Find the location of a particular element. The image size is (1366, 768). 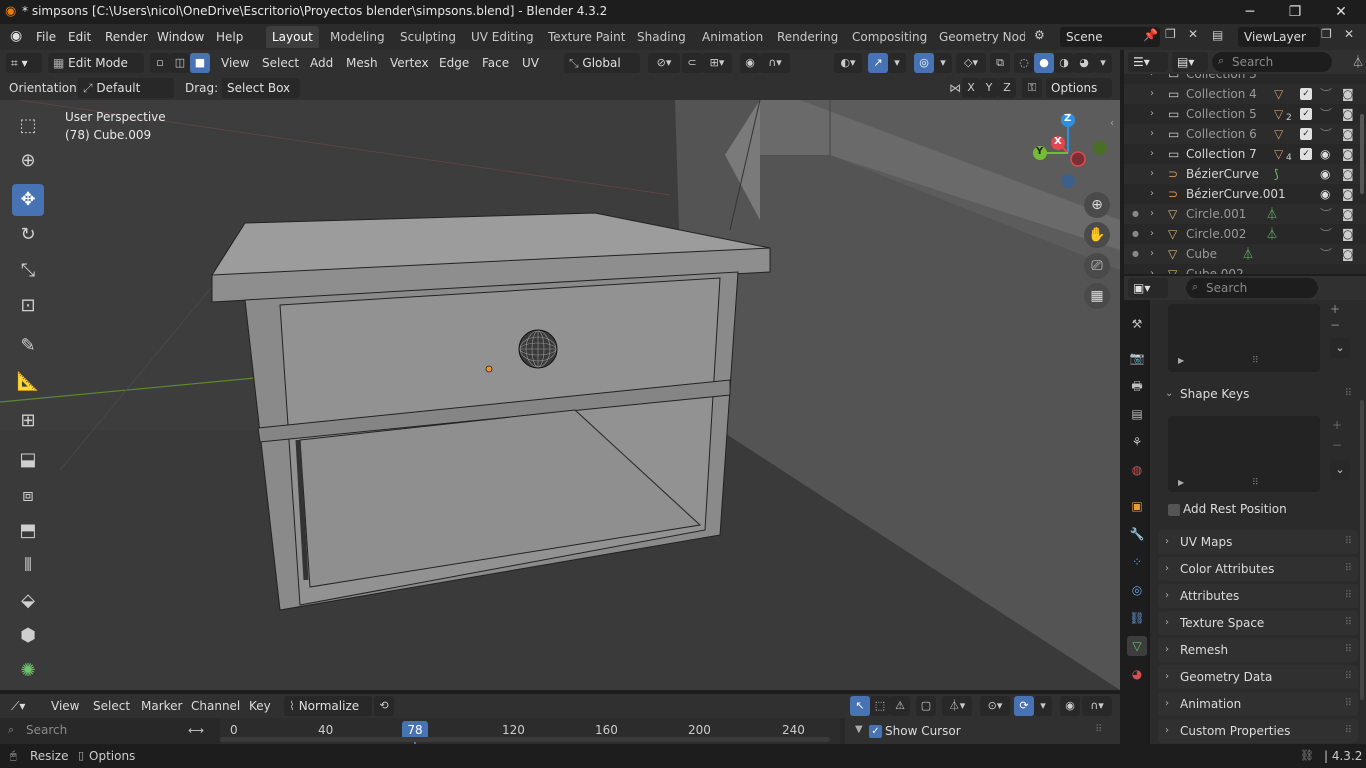

navigation-gizmo: Z X Y is located at coordinates (1070, 155).